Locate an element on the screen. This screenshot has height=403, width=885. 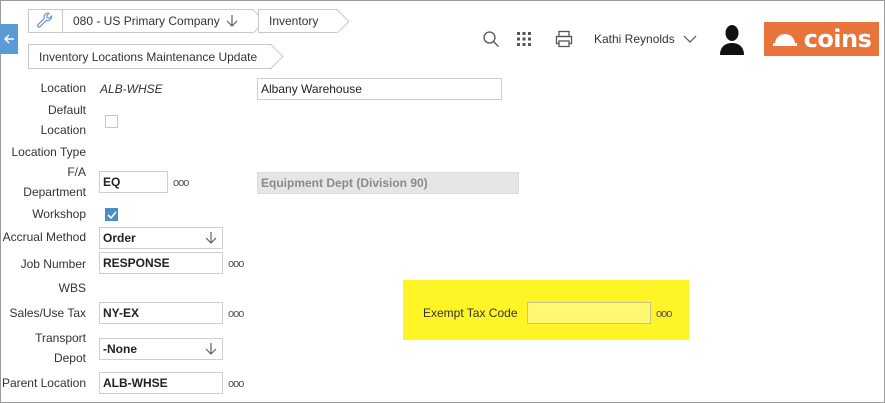
exempt-tax-code-label: Exempt Tax Code is located at coordinates (470, 313).